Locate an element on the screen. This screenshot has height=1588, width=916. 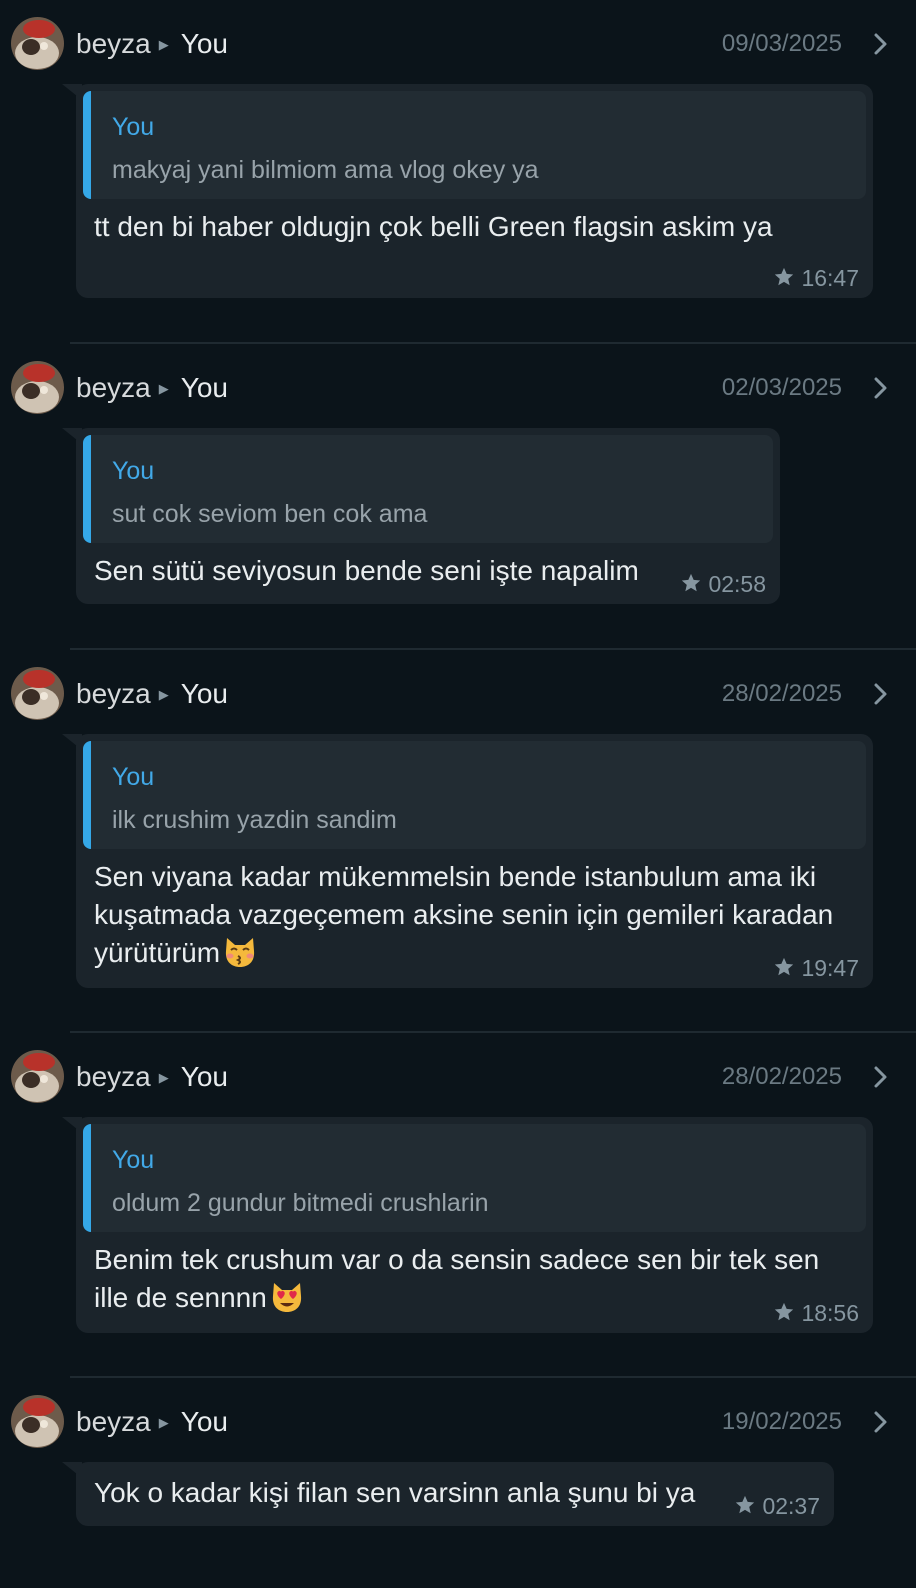
quote-text: oldum 2 gundur bitmedi crushlarin is located at coordinates (300, 1203).